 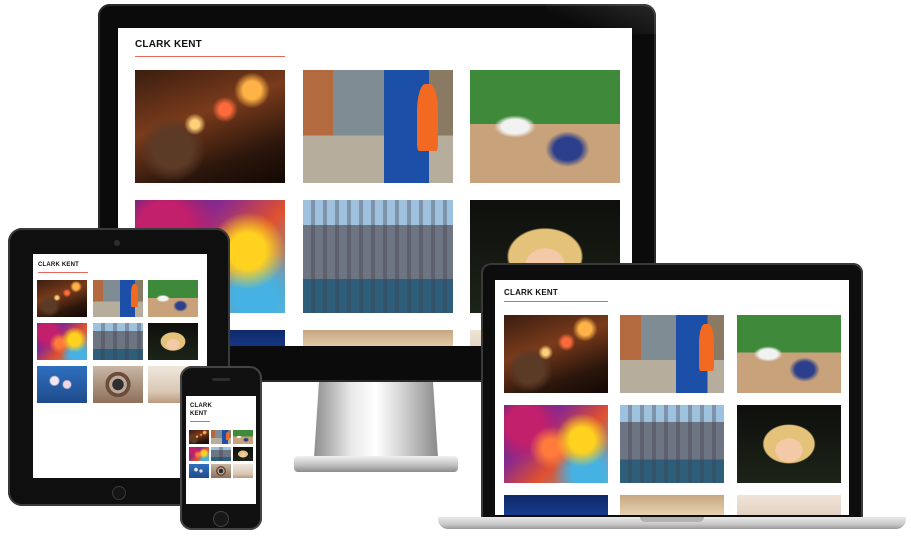 What do you see at coordinates (221, 519) in the screenshot?
I see `phone-home-button` at bounding box center [221, 519].